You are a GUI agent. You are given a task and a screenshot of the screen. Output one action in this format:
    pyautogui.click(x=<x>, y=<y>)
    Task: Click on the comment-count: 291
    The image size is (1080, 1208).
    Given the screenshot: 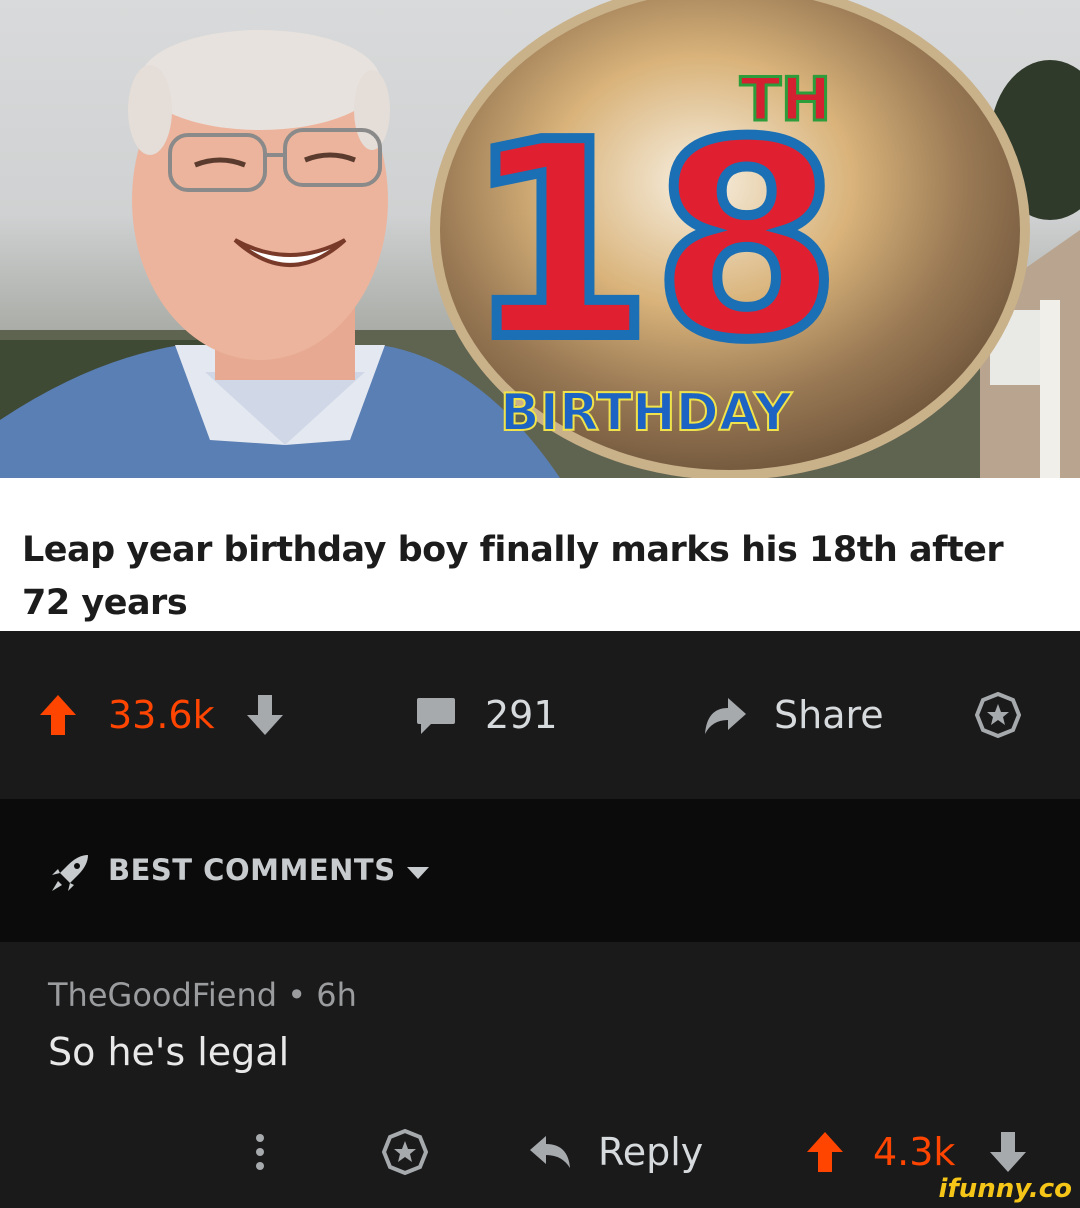 What is the action you would take?
    pyautogui.click(x=521, y=715)
    